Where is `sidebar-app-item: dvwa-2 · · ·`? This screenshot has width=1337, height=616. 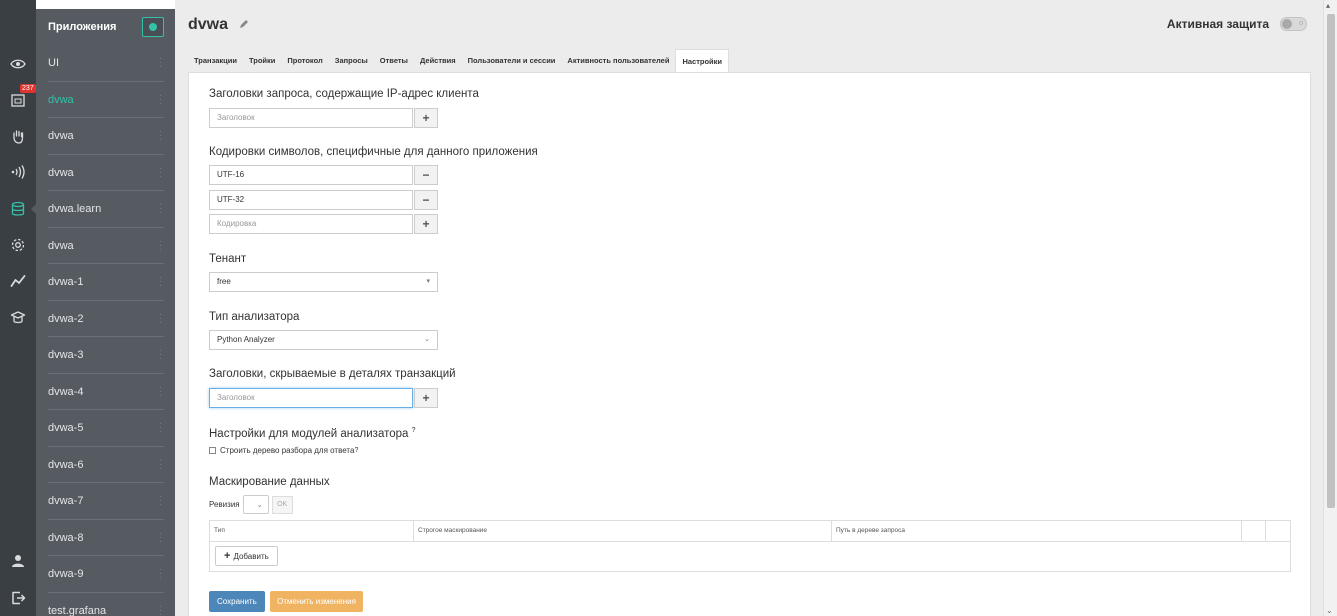
sidebar-app-item: dvwa-2 · · · is located at coordinates (105, 319).